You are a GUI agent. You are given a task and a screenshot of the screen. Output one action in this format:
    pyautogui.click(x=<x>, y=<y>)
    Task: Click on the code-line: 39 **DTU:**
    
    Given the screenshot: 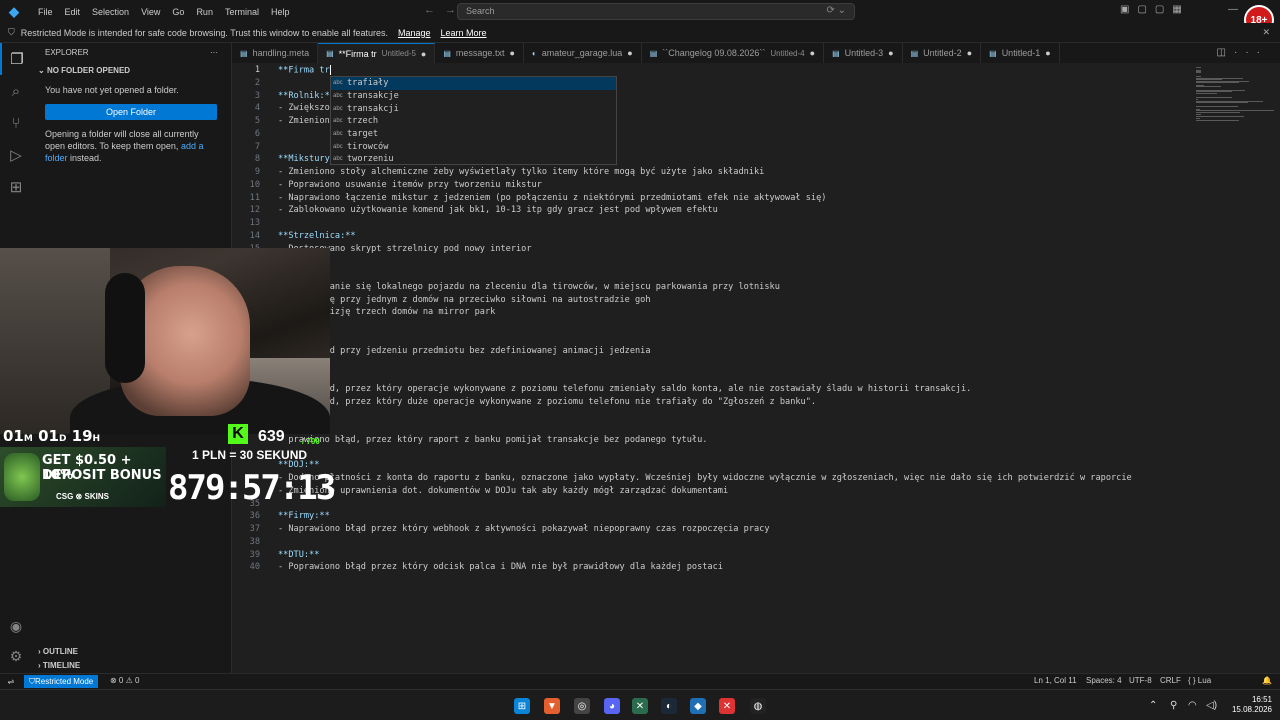 What is the action you would take?
    pyautogui.click(x=711, y=556)
    